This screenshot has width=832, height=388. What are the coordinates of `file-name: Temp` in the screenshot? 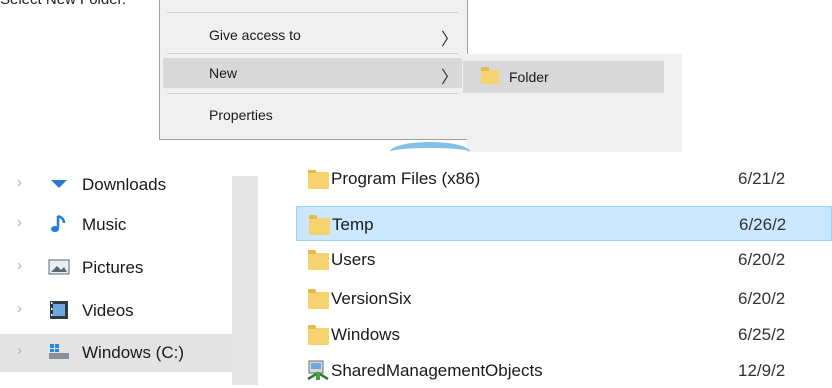 It's located at (353, 224).